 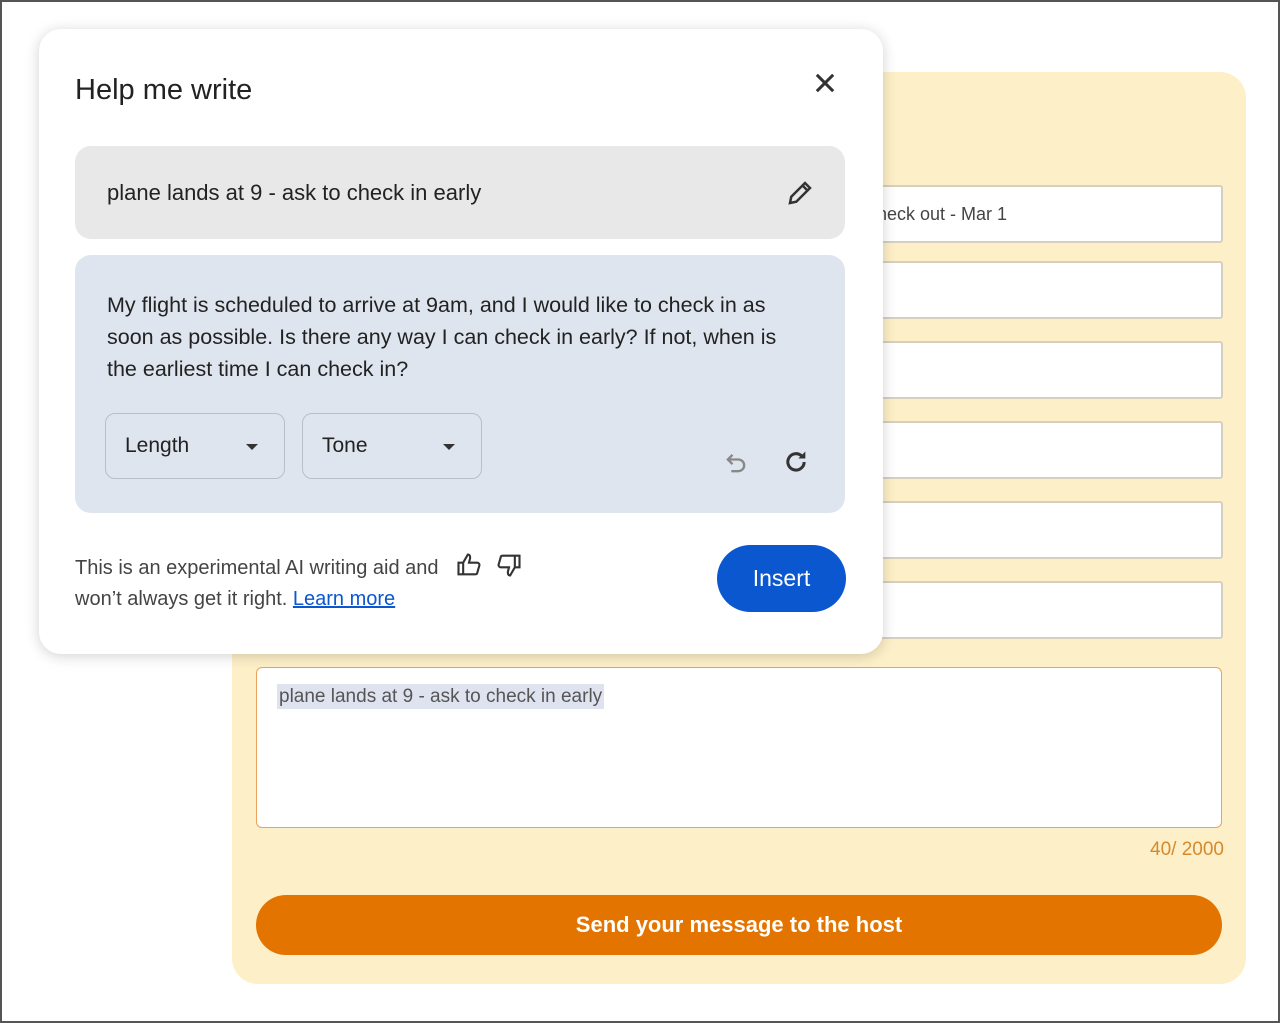 I want to click on dialog-title: Help me write, so click(x=164, y=90).